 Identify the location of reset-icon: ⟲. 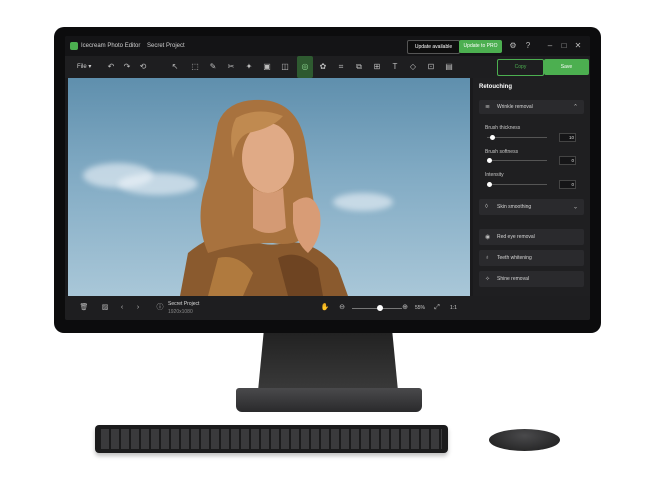
(143, 67).